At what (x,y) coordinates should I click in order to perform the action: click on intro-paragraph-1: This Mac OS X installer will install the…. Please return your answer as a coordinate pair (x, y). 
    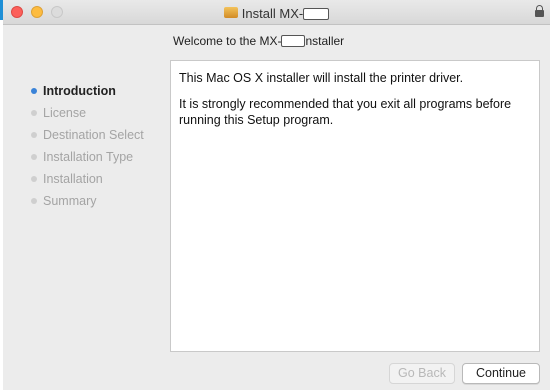
    Looking at the image, I should click on (321, 78).